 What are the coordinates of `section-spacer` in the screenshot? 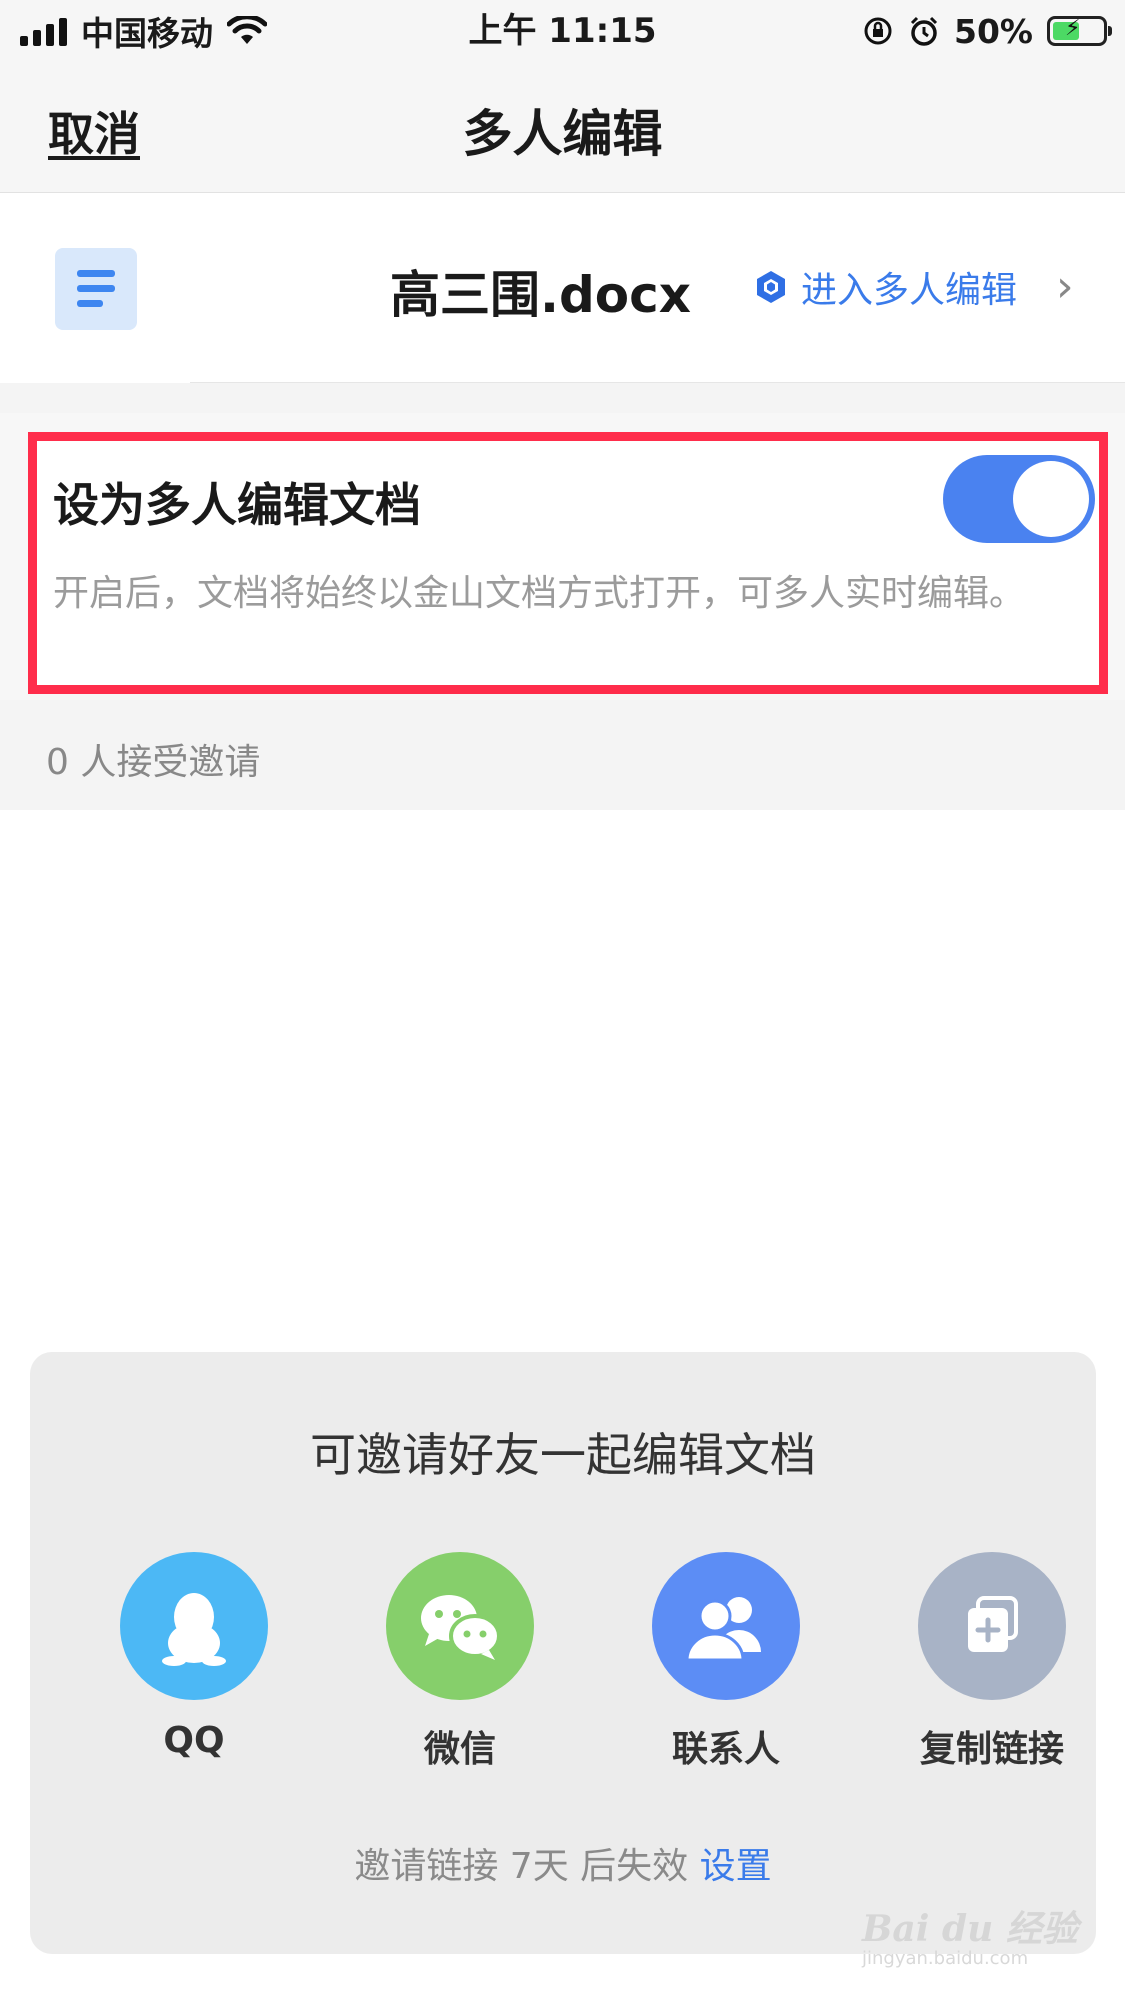 It's located at (562, 398).